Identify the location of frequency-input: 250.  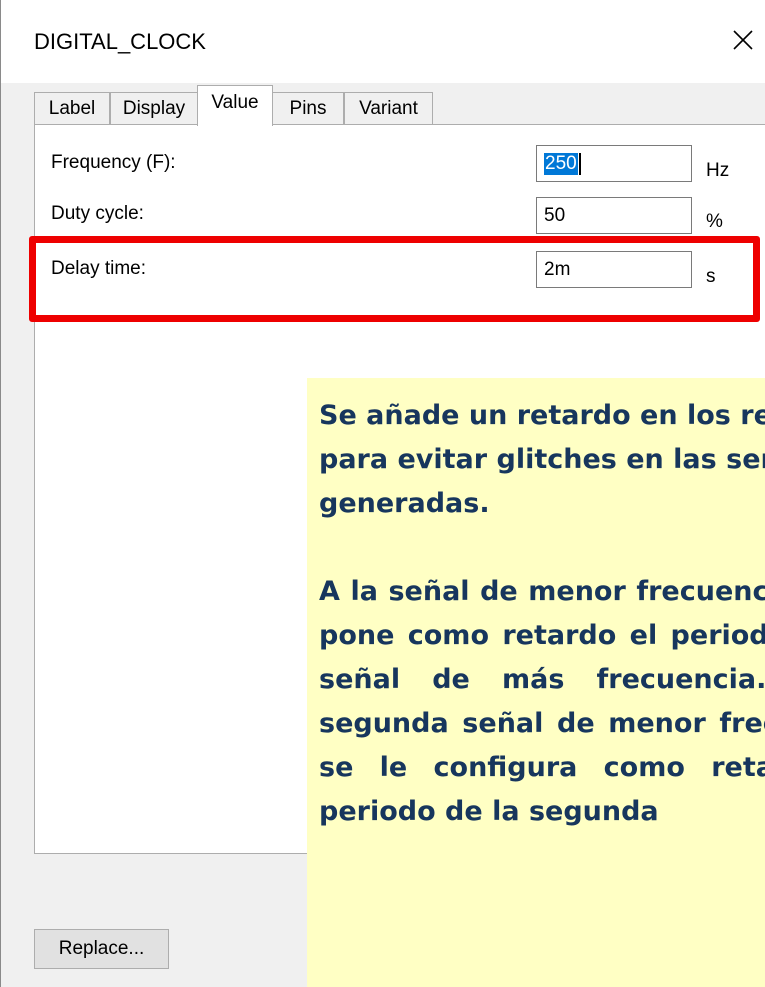
(614, 163).